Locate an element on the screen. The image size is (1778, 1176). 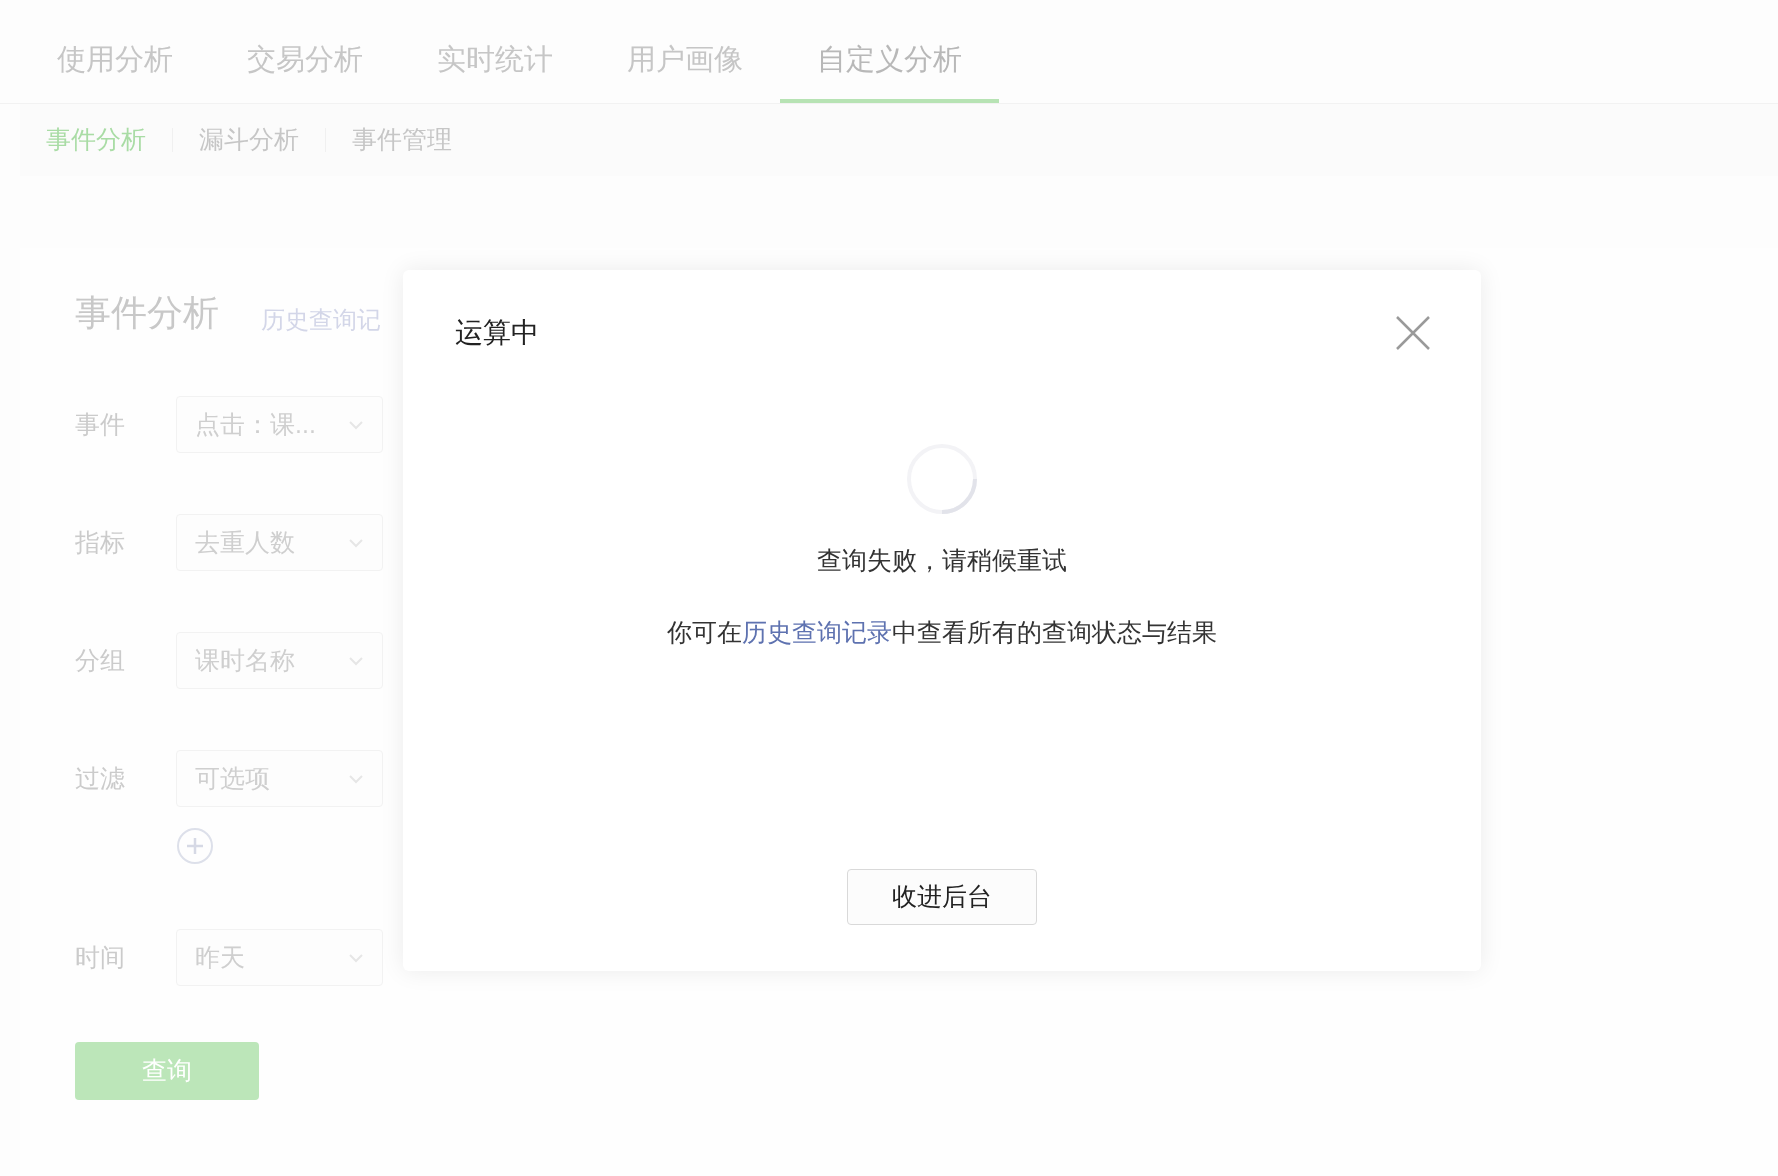
loading-spinner-icon is located at coordinates (942, 479).